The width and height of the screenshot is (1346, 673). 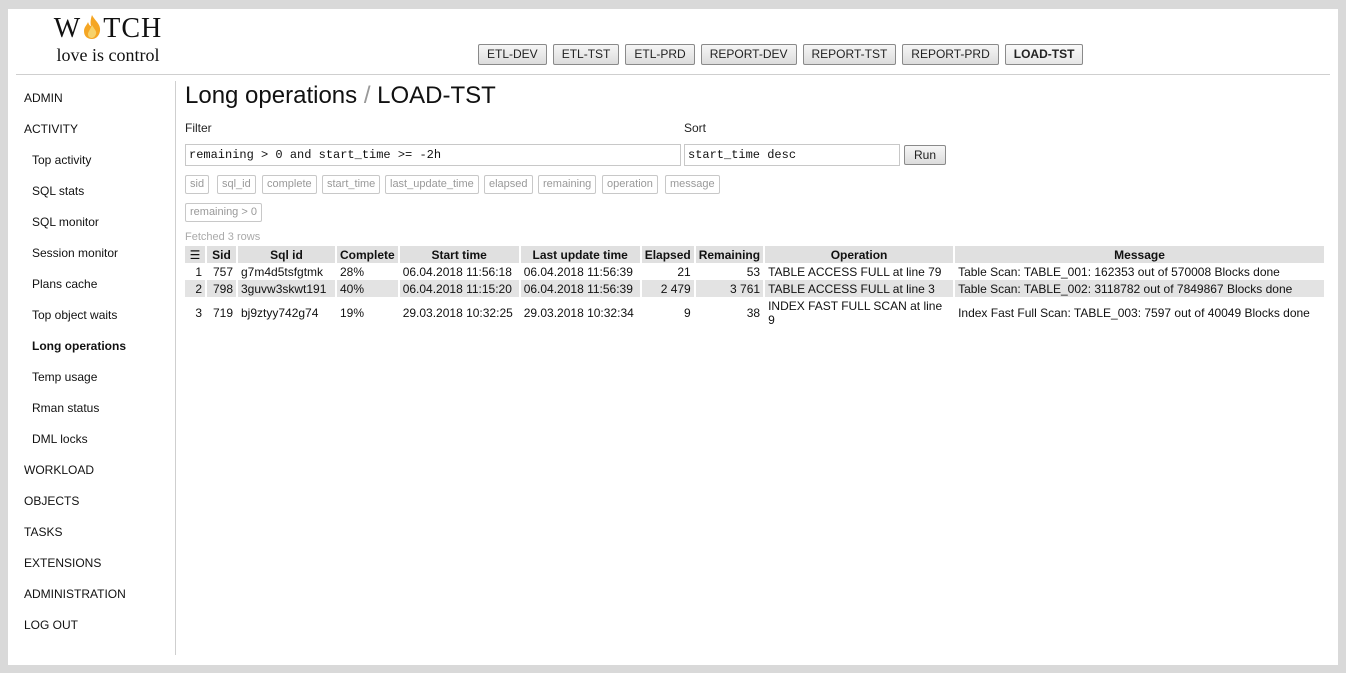 I want to click on cell-elapsed: 21, so click(x=684, y=271).